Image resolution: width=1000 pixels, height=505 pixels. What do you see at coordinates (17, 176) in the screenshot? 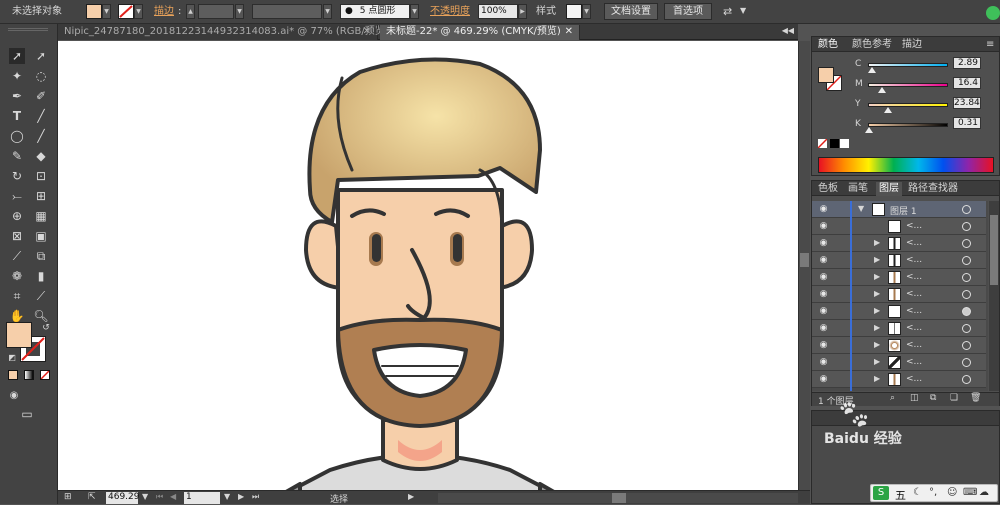
I see `rotate-tool-icon: ↻` at bounding box center [17, 176].